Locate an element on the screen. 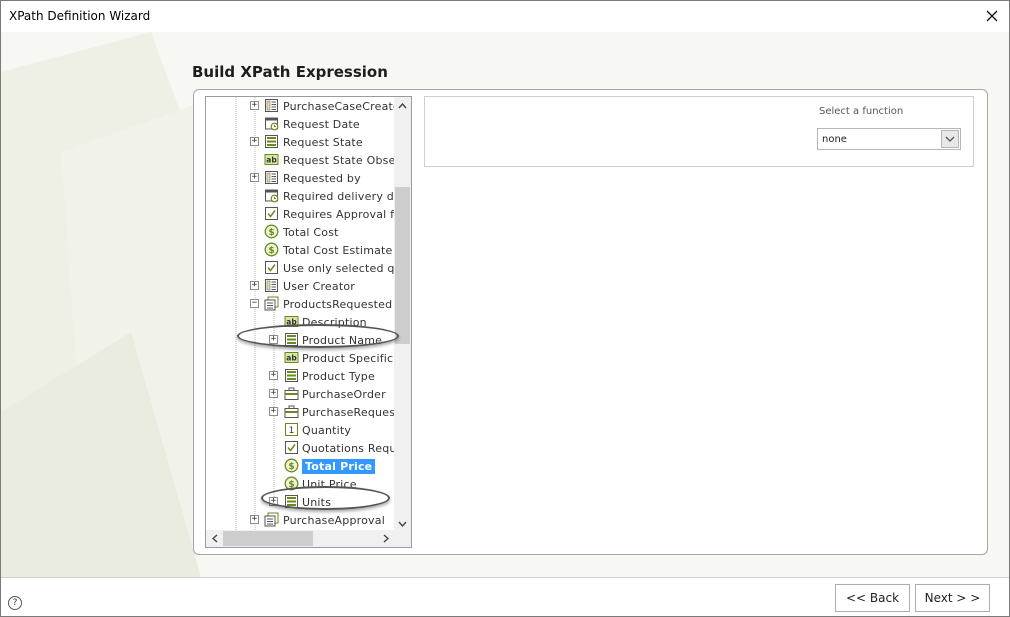 This screenshot has width=1010, height=617. tree-node-label: PurchaseCaseCreato is located at coordinates (341, 106).